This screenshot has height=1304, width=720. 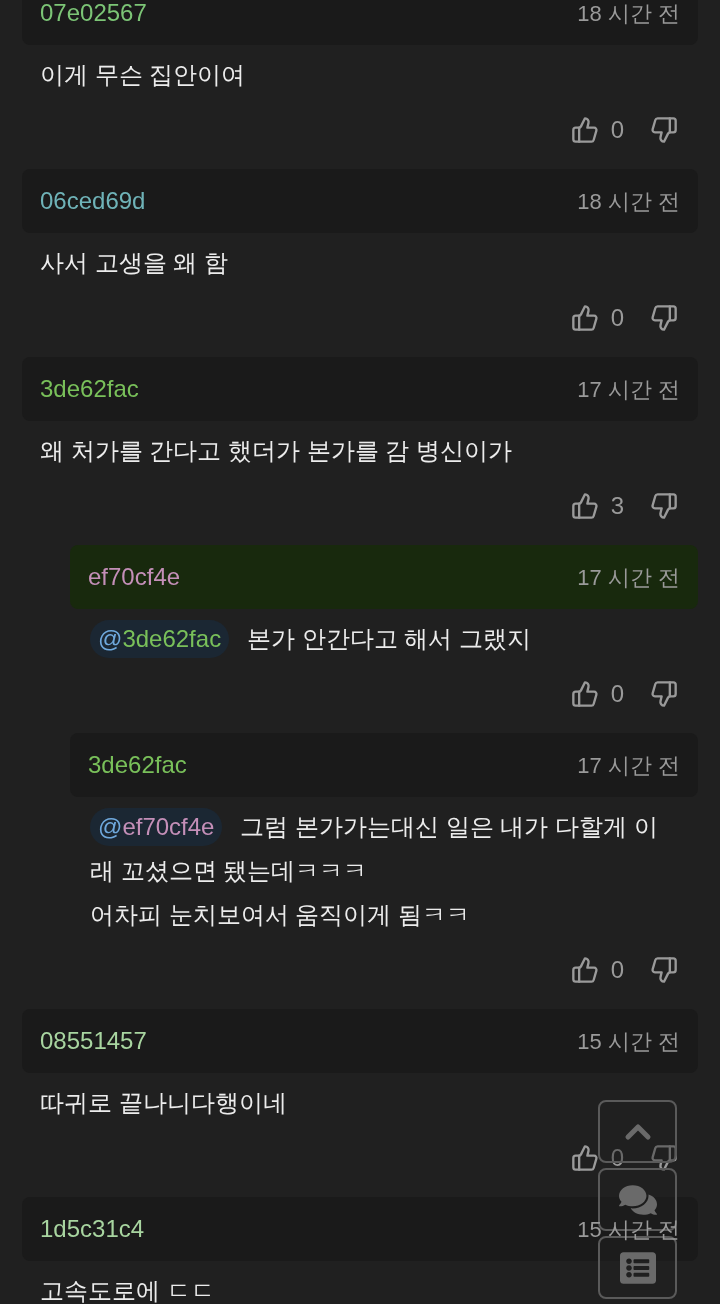 I want to click on mention-tag: @ef70cf4e, so click(x=156, y=827).